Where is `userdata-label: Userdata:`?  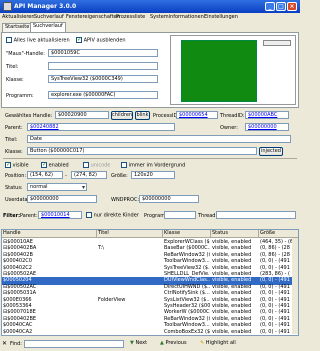 userdata-label: Userdata: is located at coordinates (17, 200).